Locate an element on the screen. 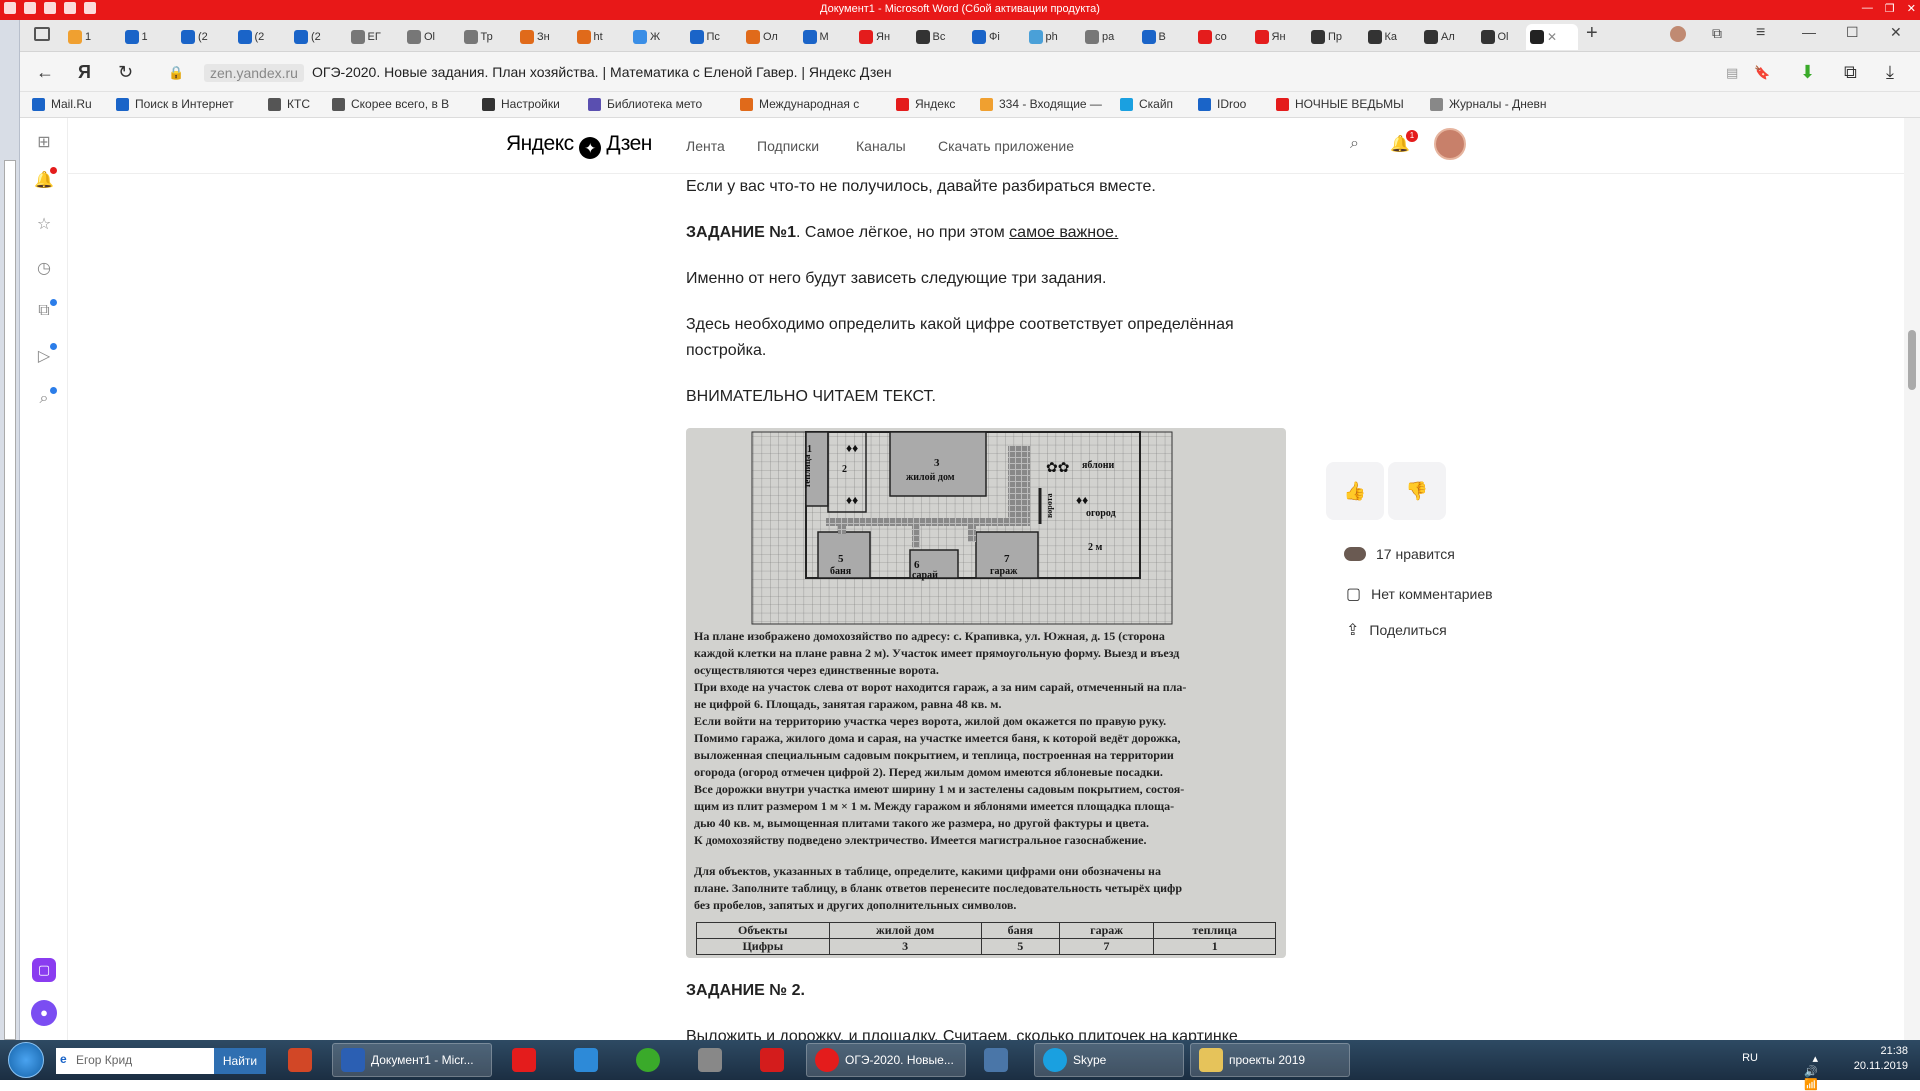  user-avatar is located at coordinates (1450, 144).